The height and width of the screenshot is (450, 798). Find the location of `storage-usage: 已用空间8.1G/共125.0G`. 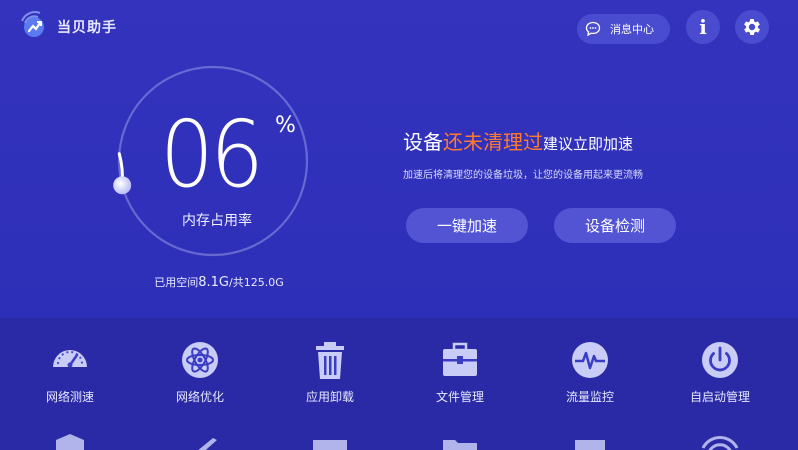

storage-usage: 已用空间8.1G/共125.0G is located at coordinates (219, 282).